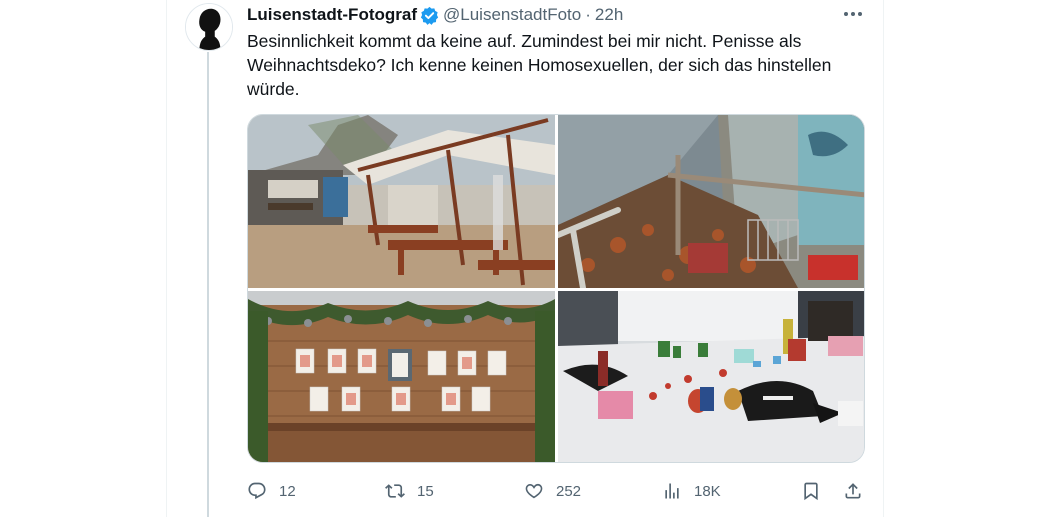  Describe the element at coordinates (672, 491) in the screenshot. I see `analytics-icon` at that location.